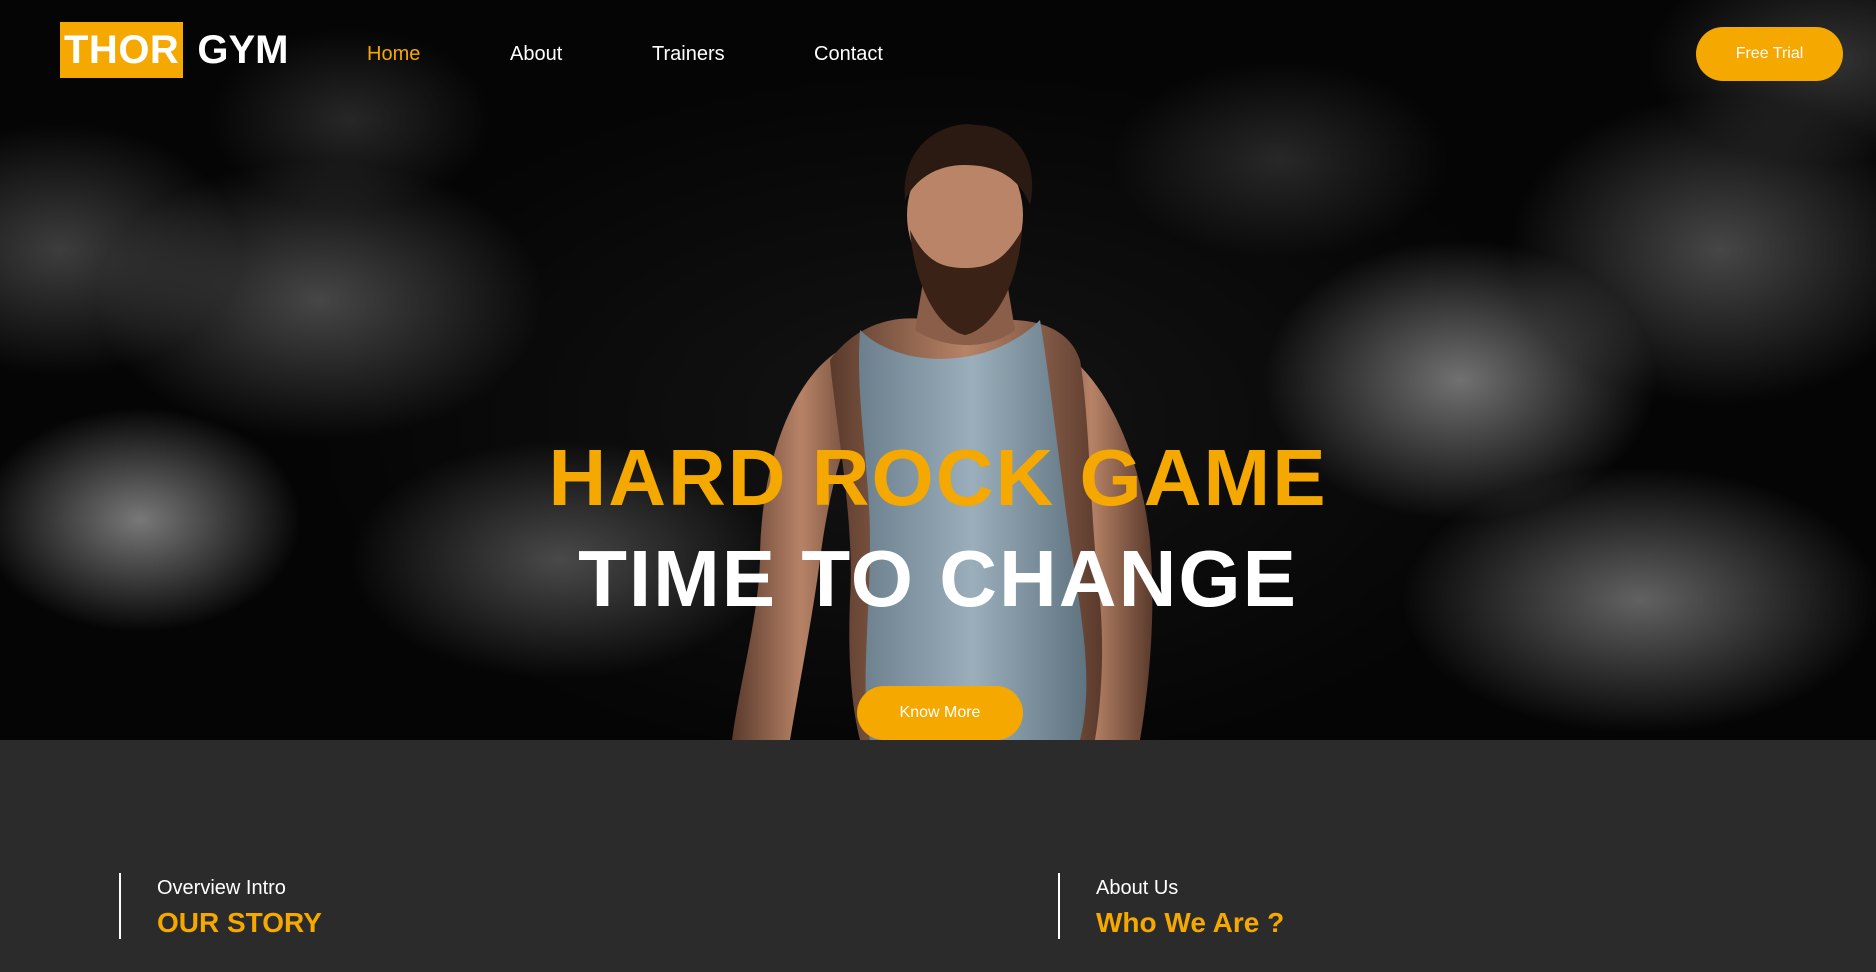 The image size is (1876, 972). I want to click on section-kicker: Overview Intro, so click(221, 888).